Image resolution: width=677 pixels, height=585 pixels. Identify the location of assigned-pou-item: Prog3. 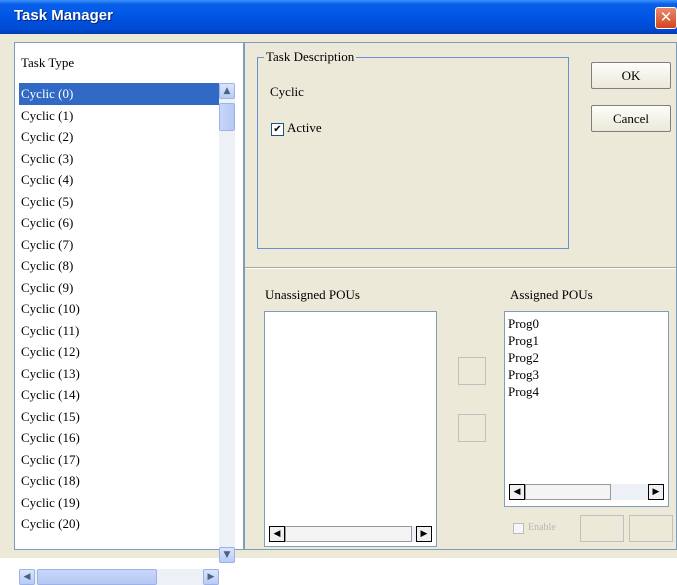
(523, 374).